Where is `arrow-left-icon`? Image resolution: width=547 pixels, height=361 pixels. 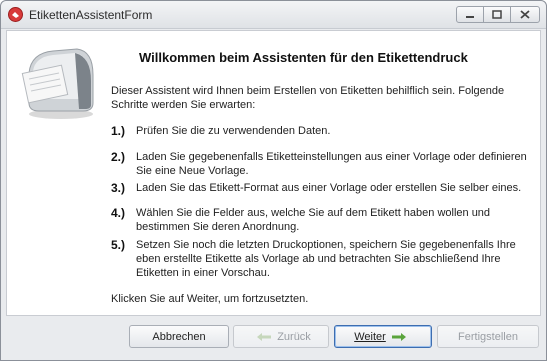
arrow-left-icon is located at coordinates (264, 337).